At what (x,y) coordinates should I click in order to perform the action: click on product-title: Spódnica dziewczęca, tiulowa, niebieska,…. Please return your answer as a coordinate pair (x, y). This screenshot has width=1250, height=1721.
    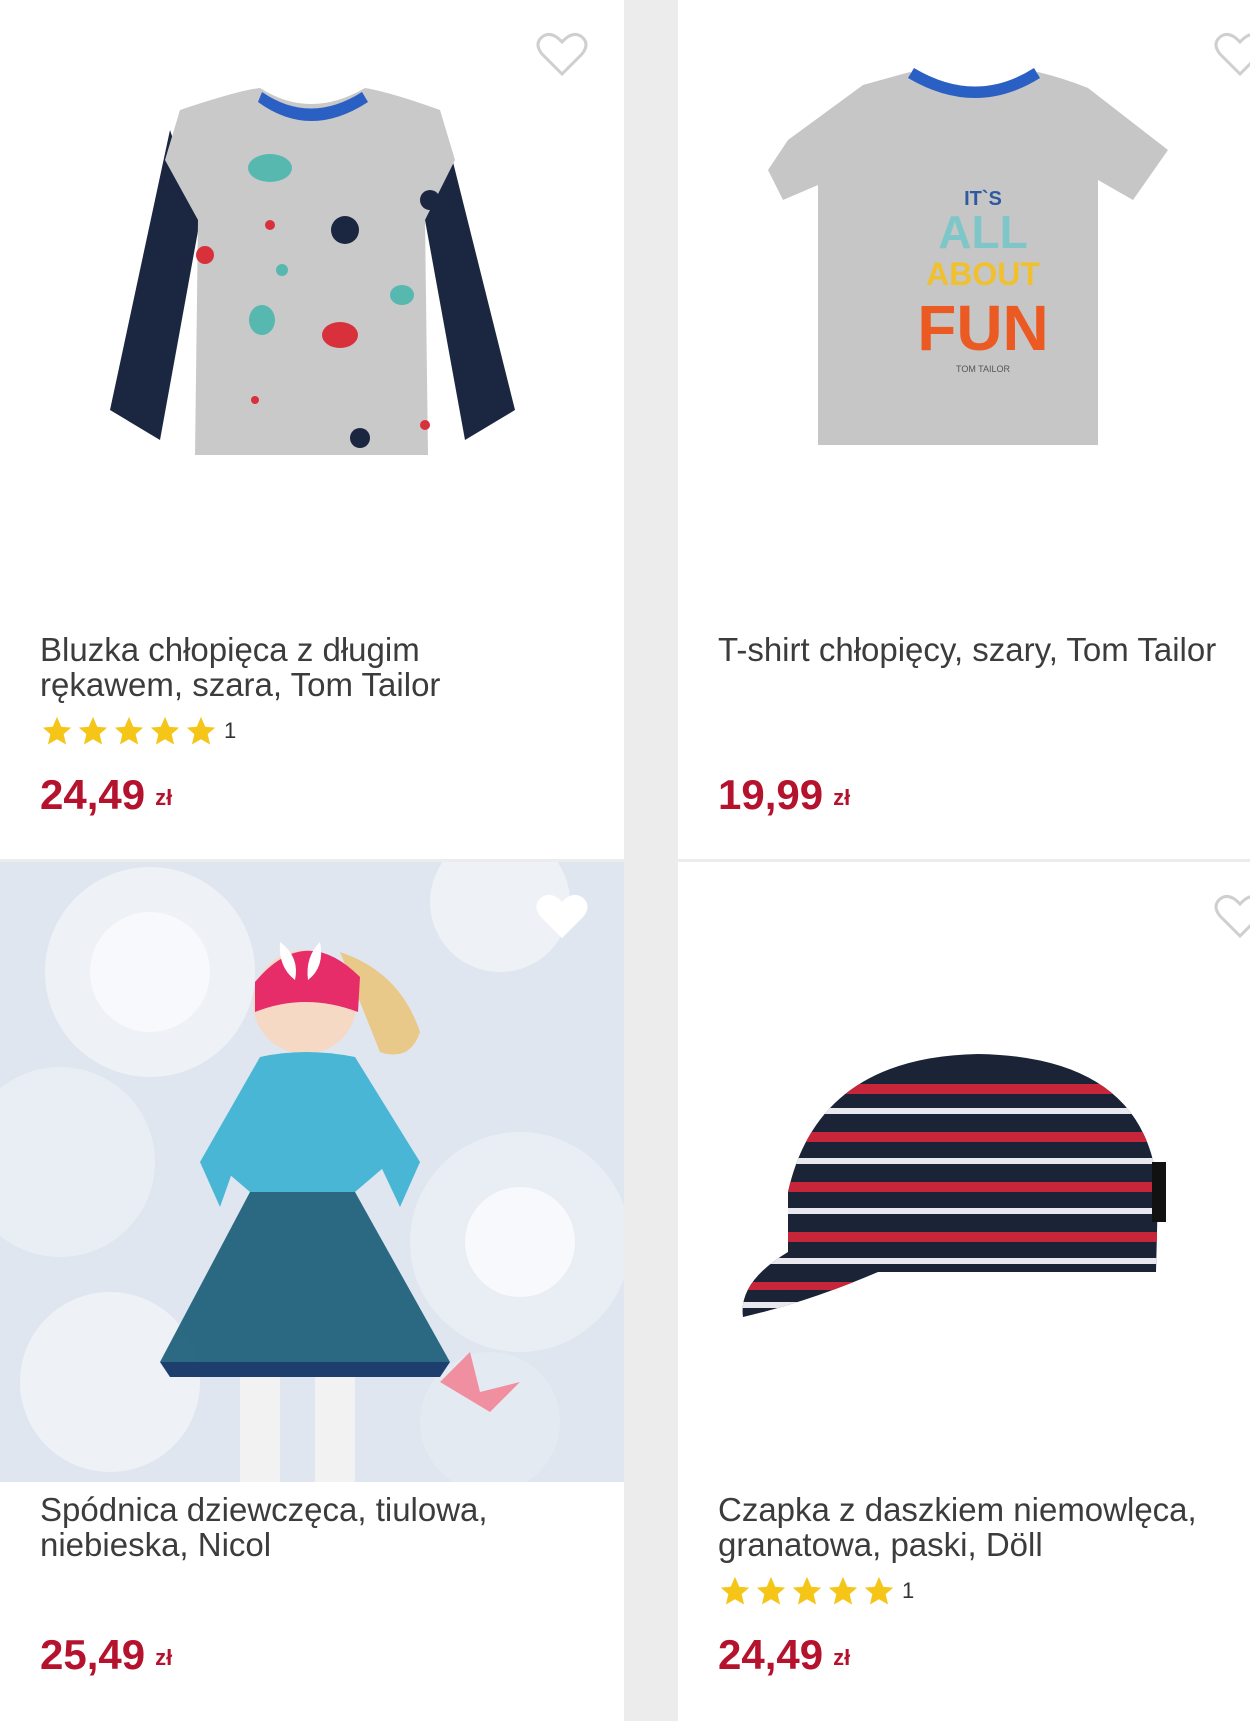
    Looking at the image, I should click on (327, 1527).